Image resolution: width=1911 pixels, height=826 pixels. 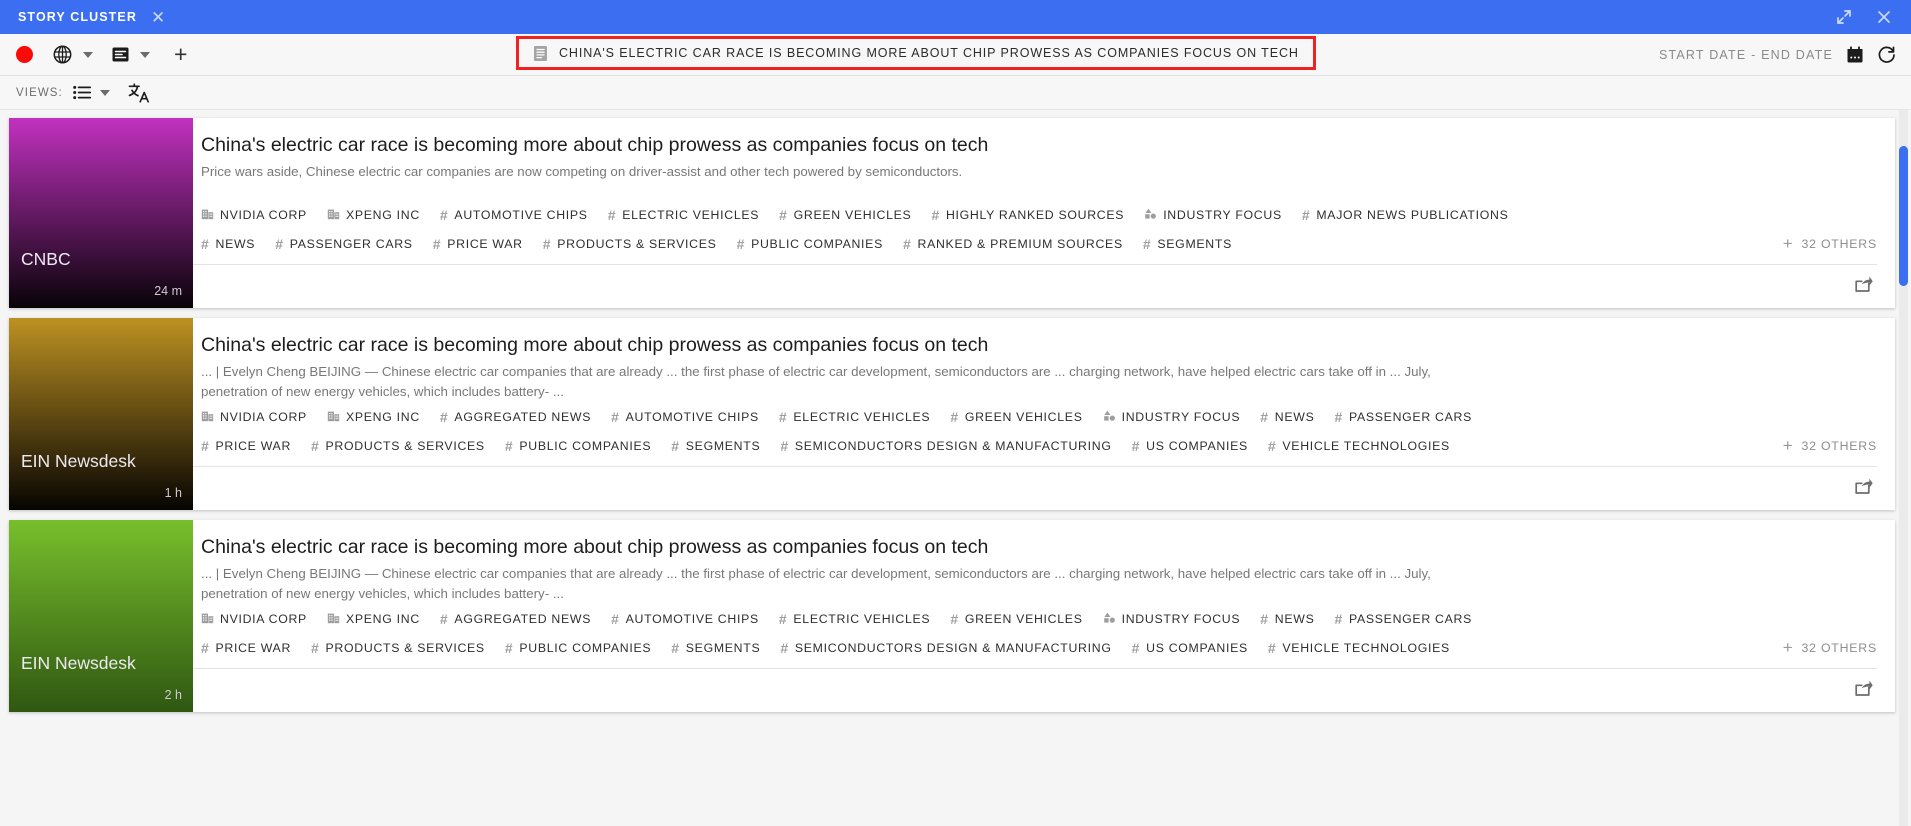 I want to click on story-tag: # RANKED & PREMIUM SOURCES, so click(x=1013, y=244).